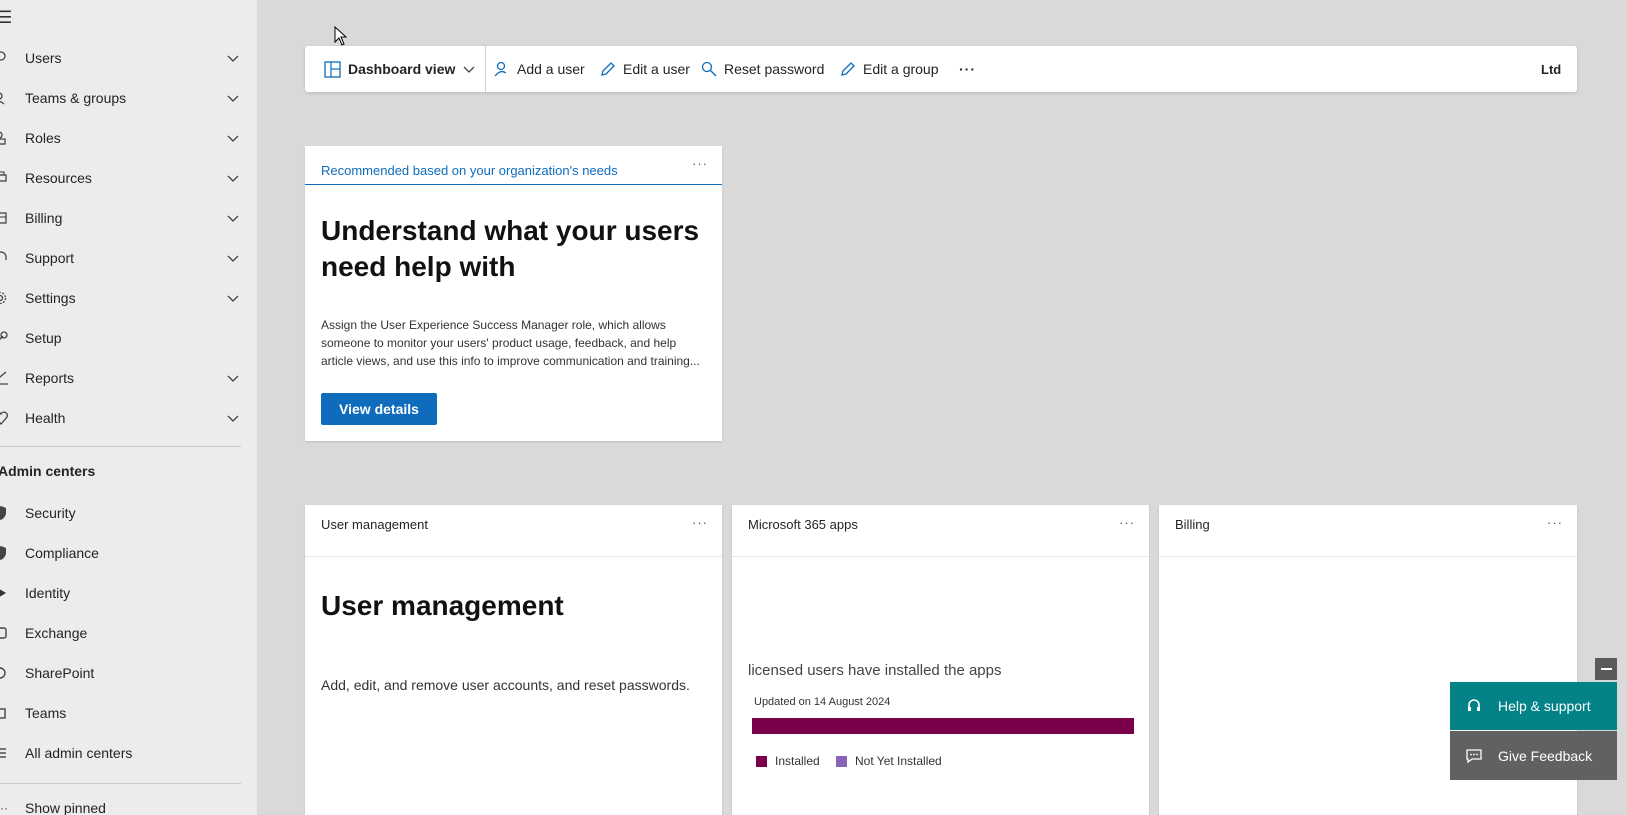 Image resolution: width=1627 pixels, height=815 pixels. What do you see at coordinates (120, 593) in the screenshot?
I see `sidebar-item-identity: Identity` at bounding box center [120, 593].